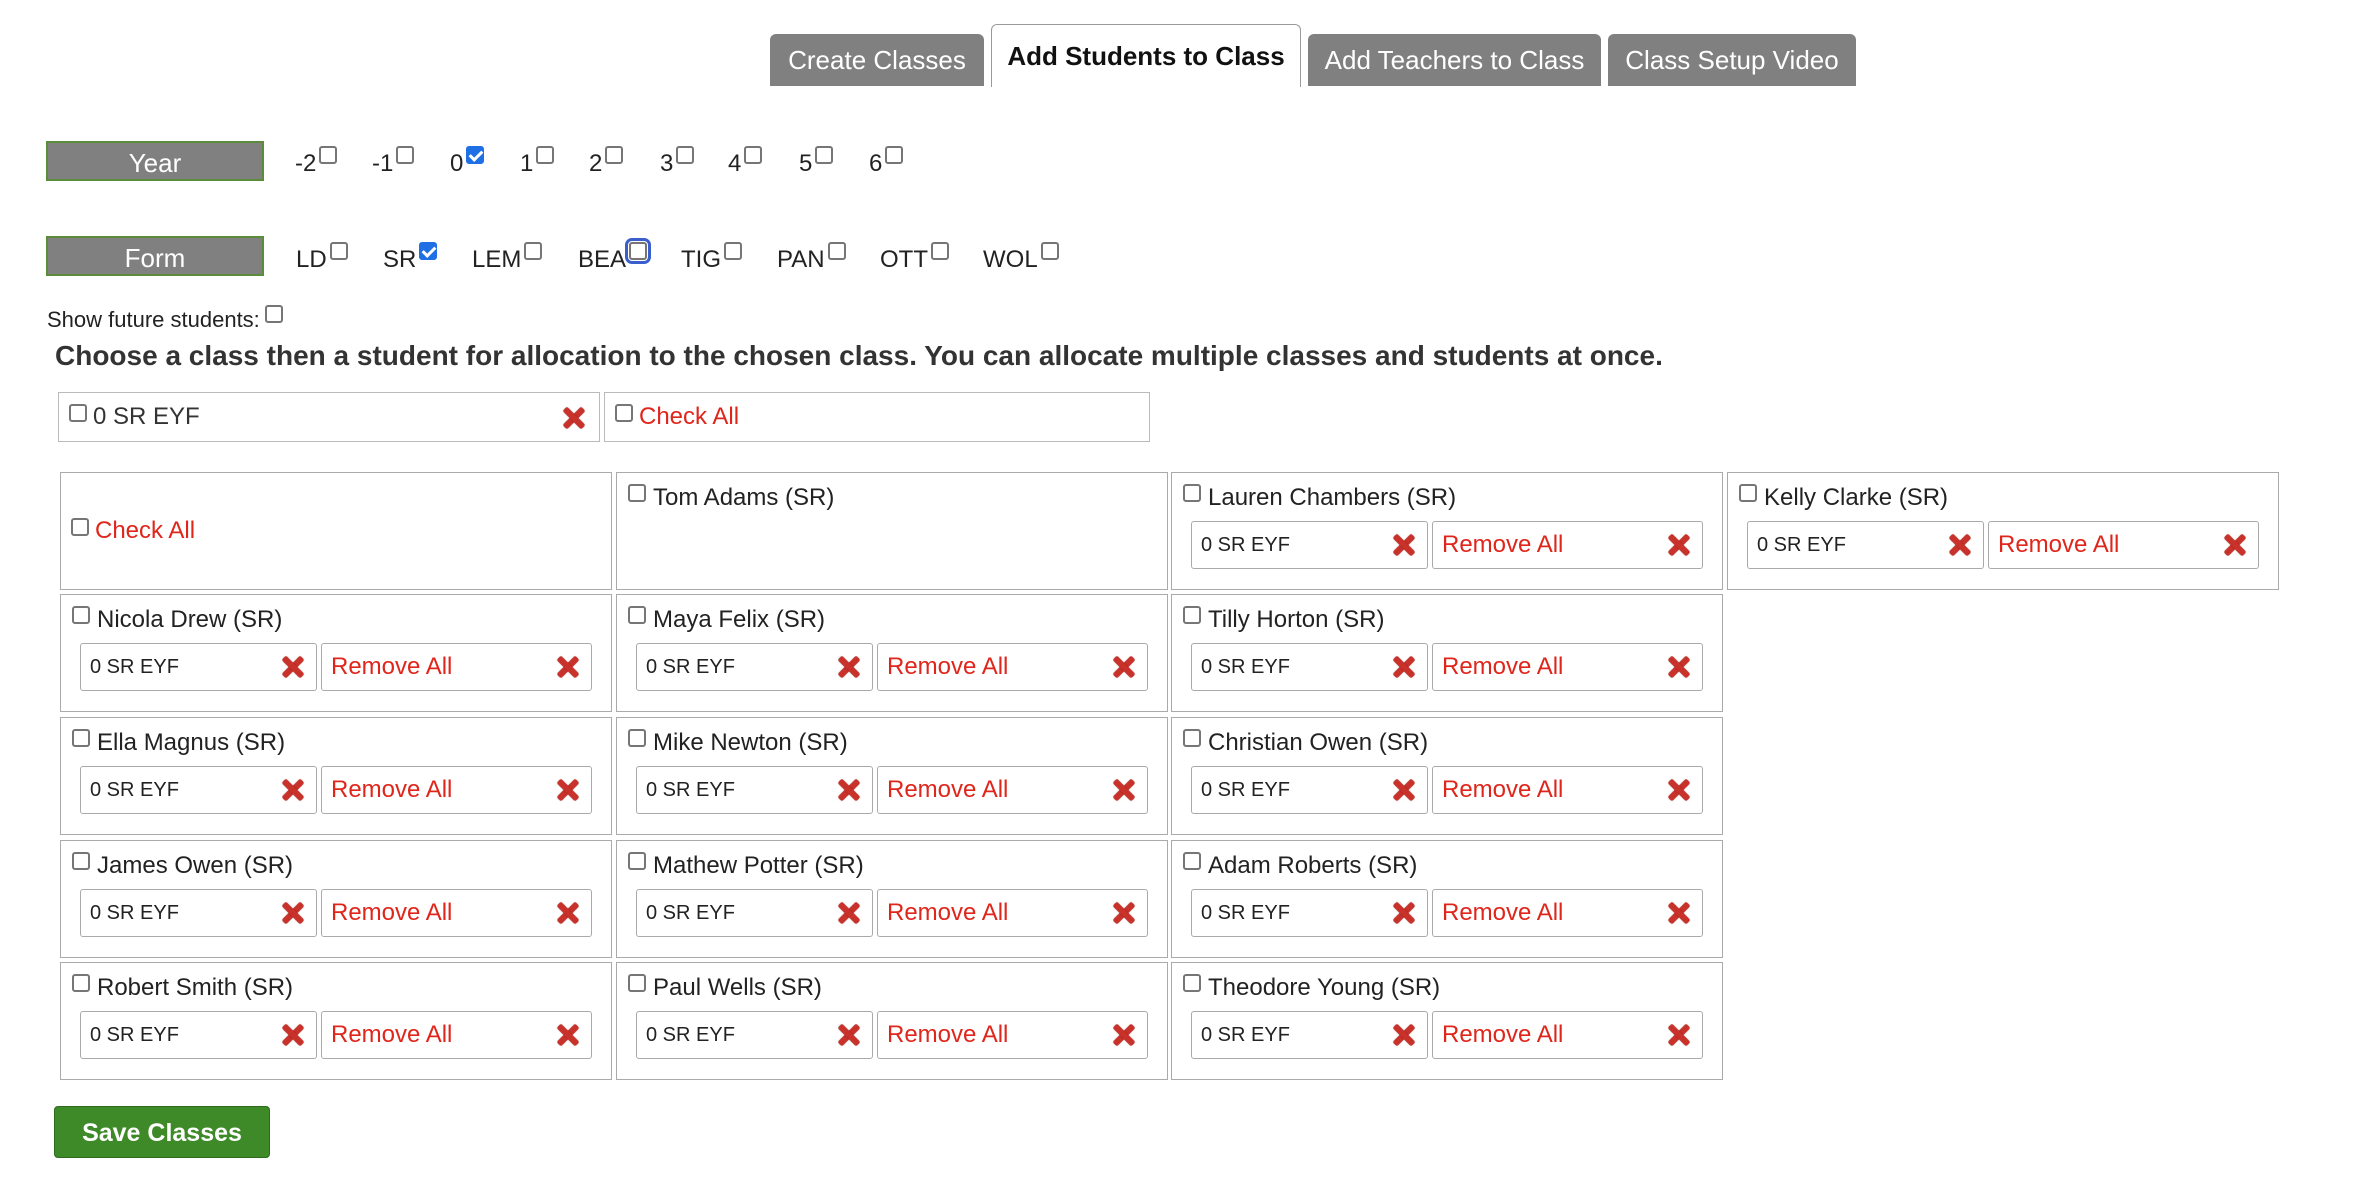  Describe the element at coordinates (1245, 544) in the screenshot. I see `student-class-label: 0 SR EYF` at that location.